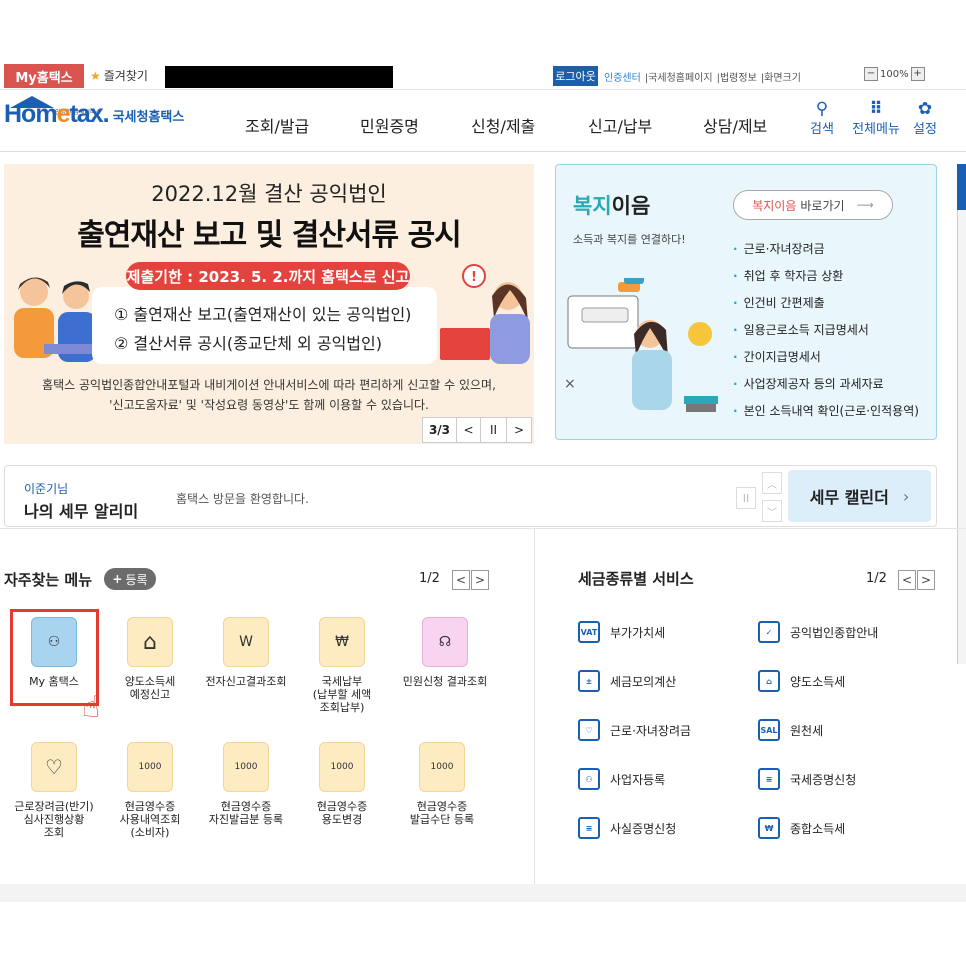 This screenshot has height=966, width=966. I want to click on utility-links: 인증센터 |국세청홈페이지 |법령정보 |화면크기, so click(702, 76).